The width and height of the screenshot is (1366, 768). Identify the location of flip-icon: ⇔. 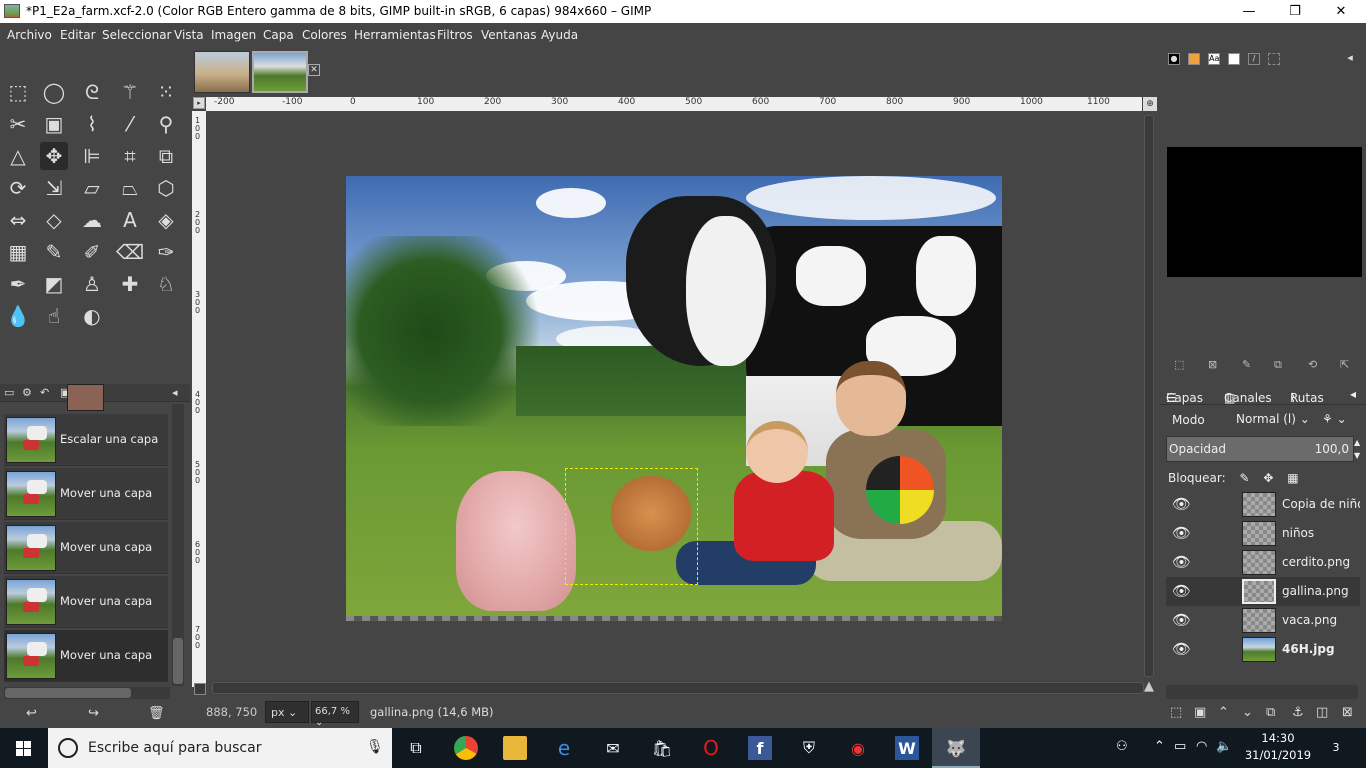
(18, 220).